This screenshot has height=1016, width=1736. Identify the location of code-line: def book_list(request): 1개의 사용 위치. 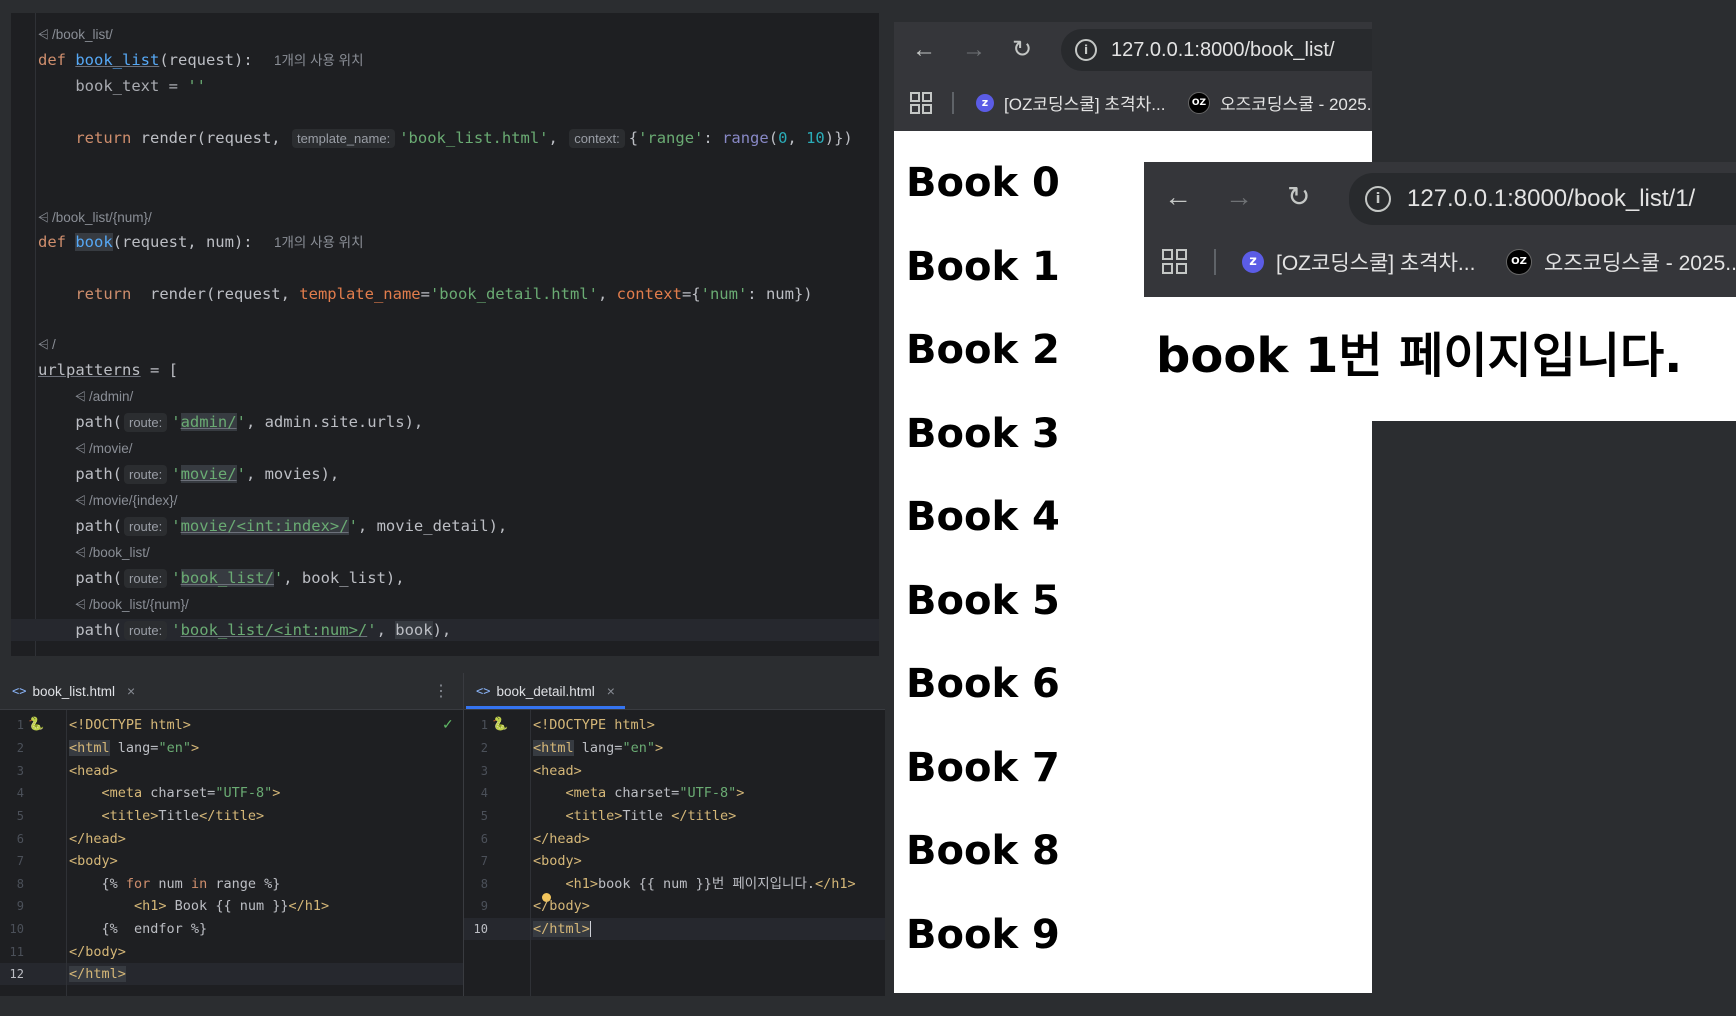
(201, 60).